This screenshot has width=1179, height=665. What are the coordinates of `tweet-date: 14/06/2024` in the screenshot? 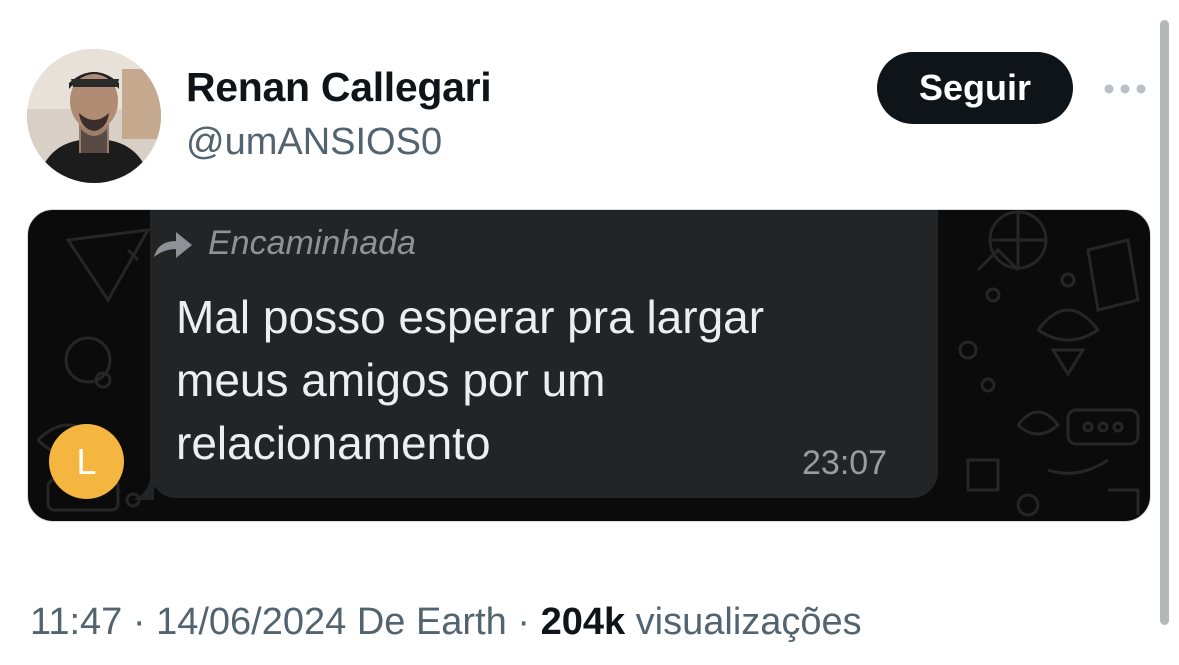 It's located at (251, 622).